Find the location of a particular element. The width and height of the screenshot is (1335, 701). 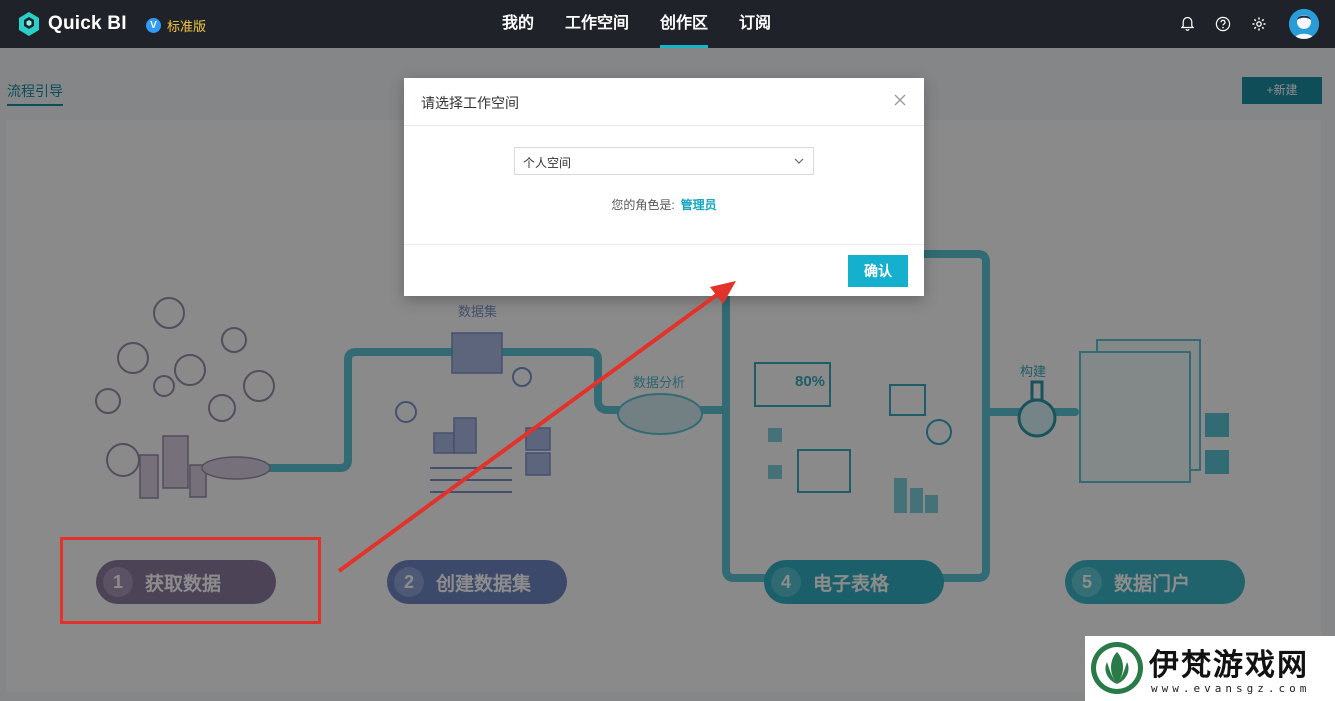

annotation-highlight-box is located at coordinates (190, 580).